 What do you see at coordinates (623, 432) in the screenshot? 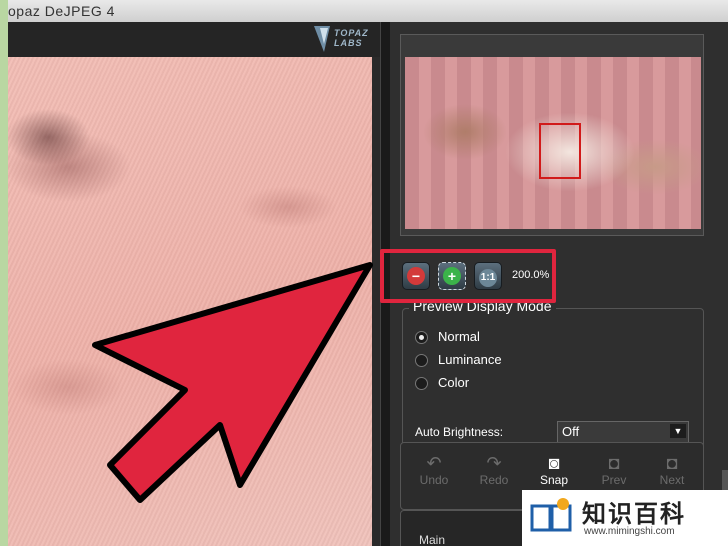
I see `auto-brightness-select: Off ▼` at bounding box center [623, 432].